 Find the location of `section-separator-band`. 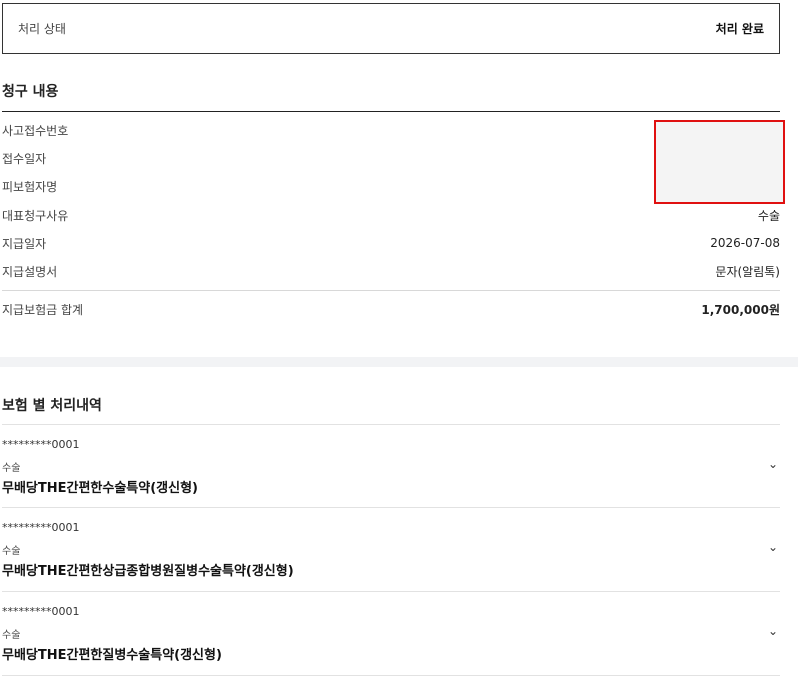

section-separator-band is located at coordinates (399, 362).